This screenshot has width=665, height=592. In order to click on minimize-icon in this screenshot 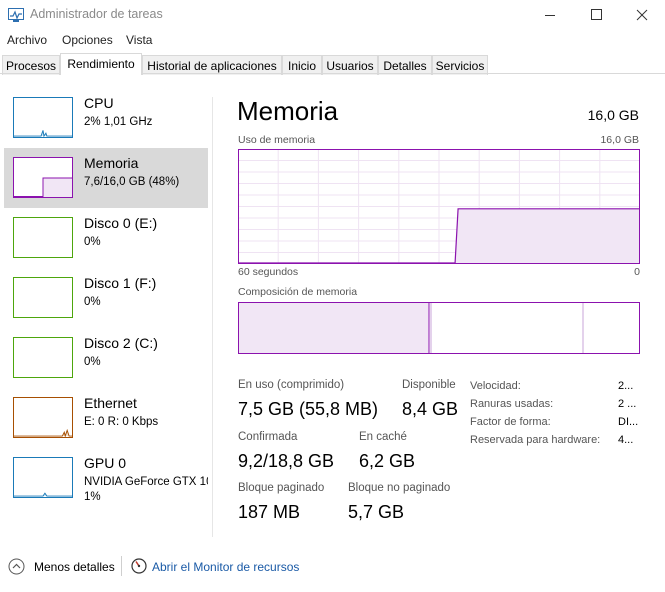, I will do `click(550, 15)`.